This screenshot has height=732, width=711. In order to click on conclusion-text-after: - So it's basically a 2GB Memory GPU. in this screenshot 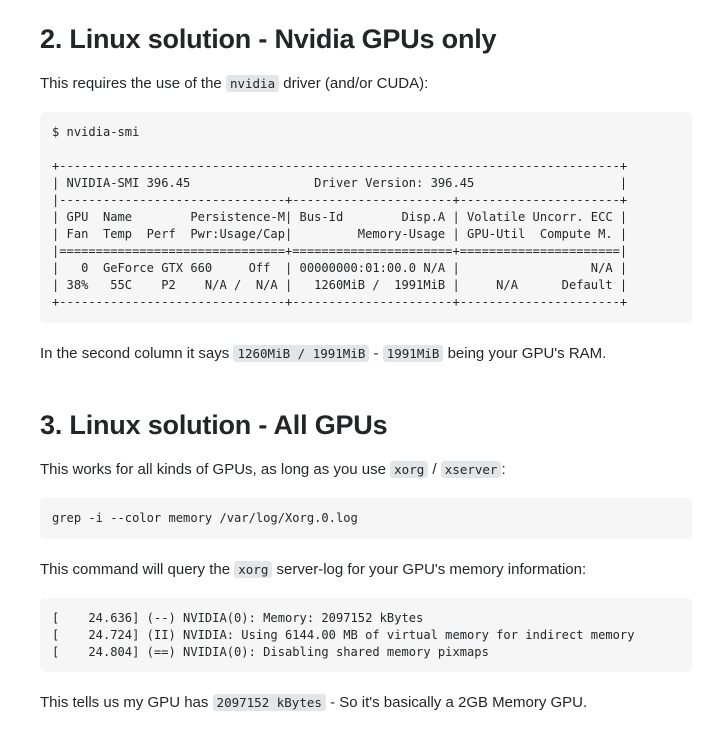, I will do `click(456, 702)`.